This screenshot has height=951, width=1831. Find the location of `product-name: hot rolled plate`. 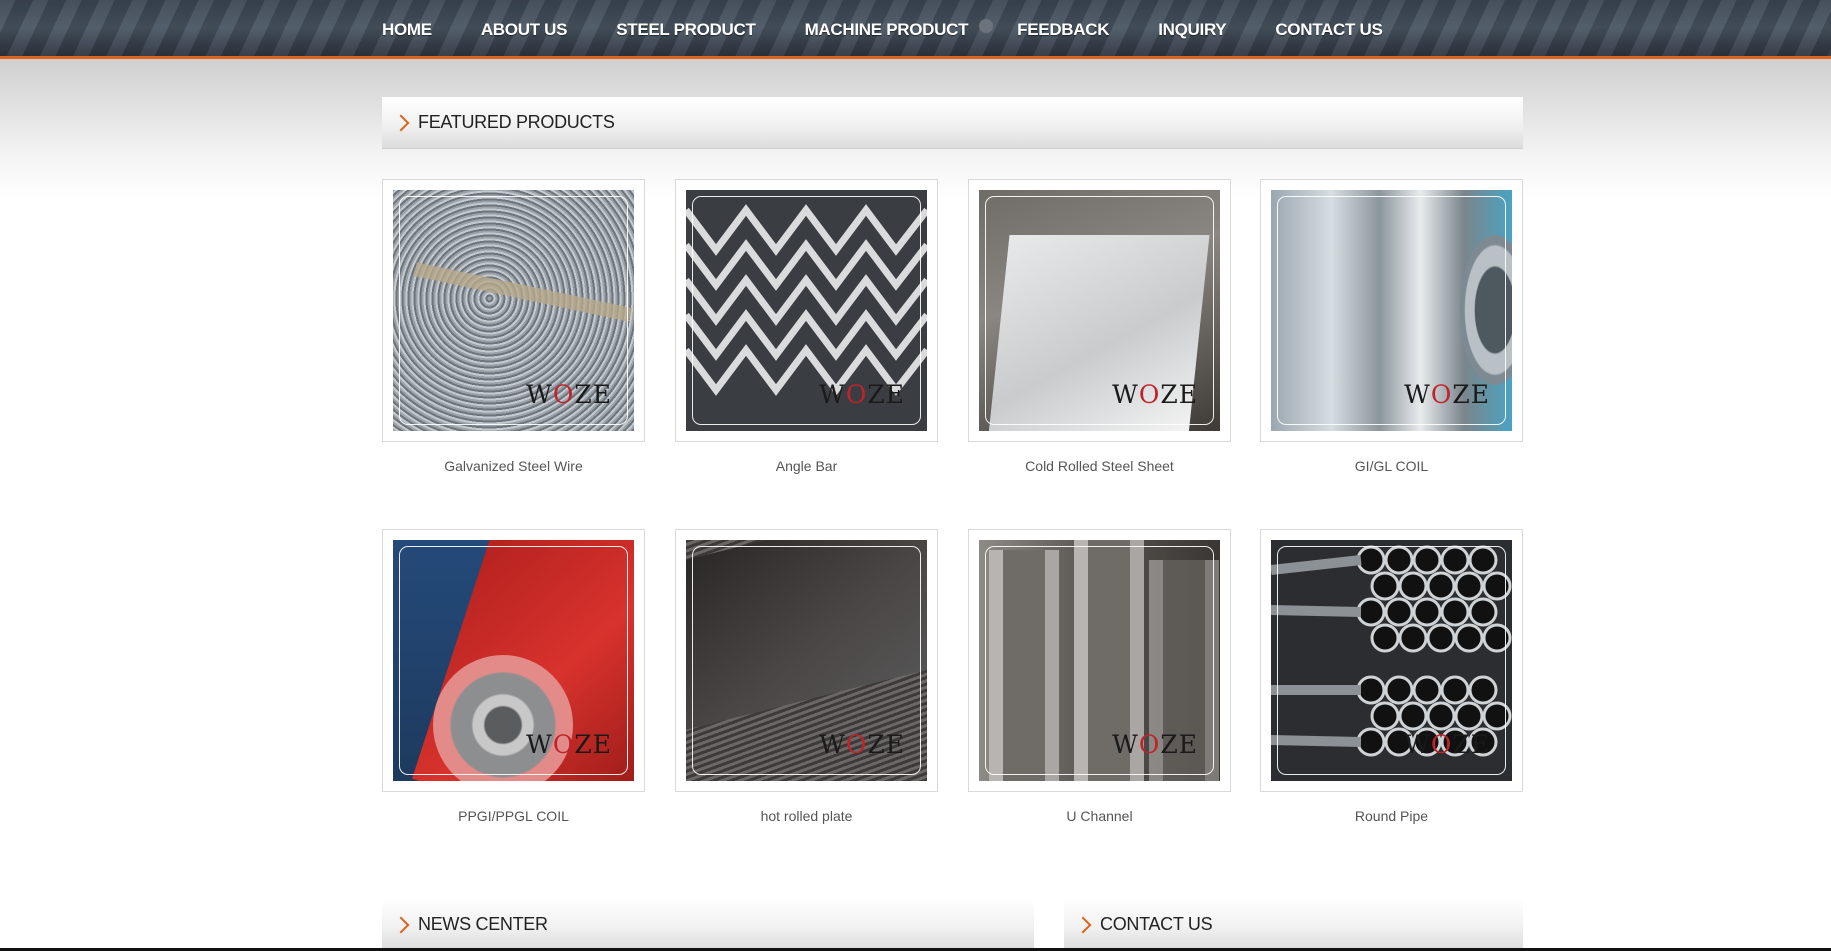

product-name: hot rolled plate is located at coordinates (806, 816).